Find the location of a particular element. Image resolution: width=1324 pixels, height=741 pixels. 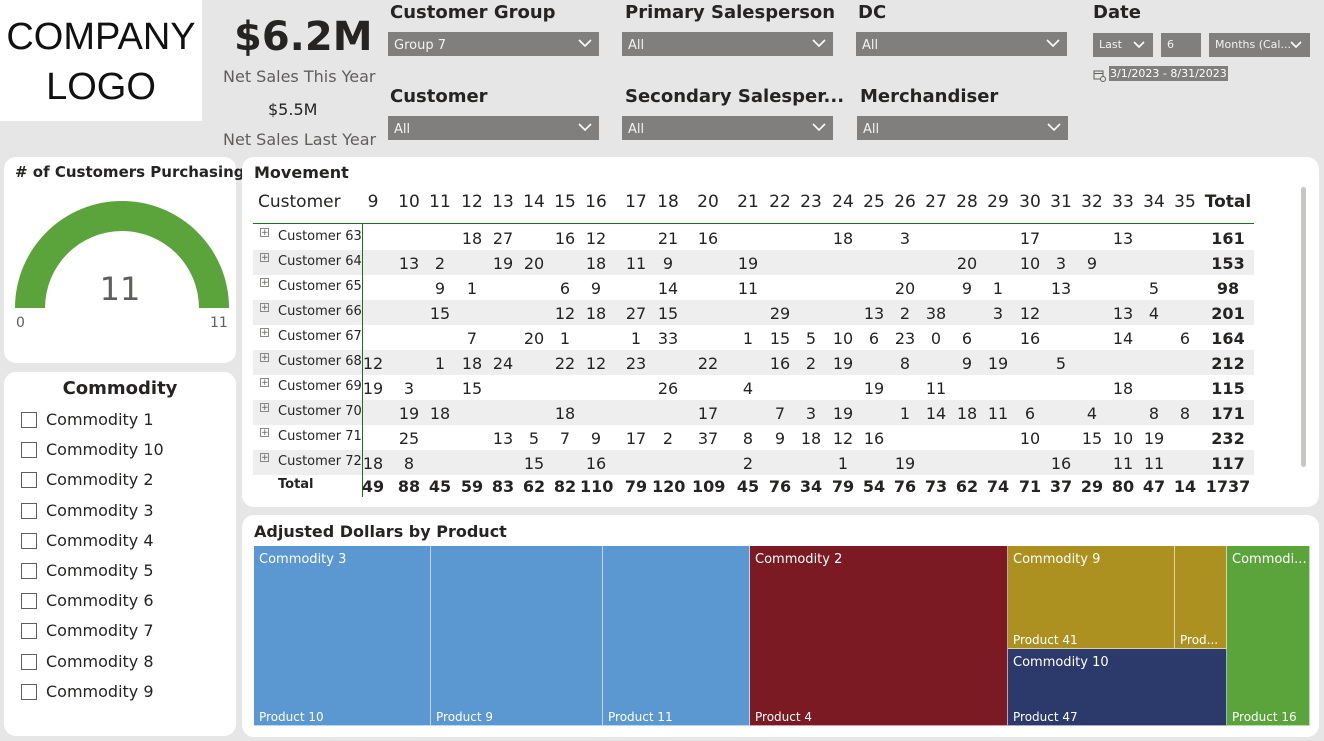

matrix-cell: 8 is located at coordinates (905, 363).